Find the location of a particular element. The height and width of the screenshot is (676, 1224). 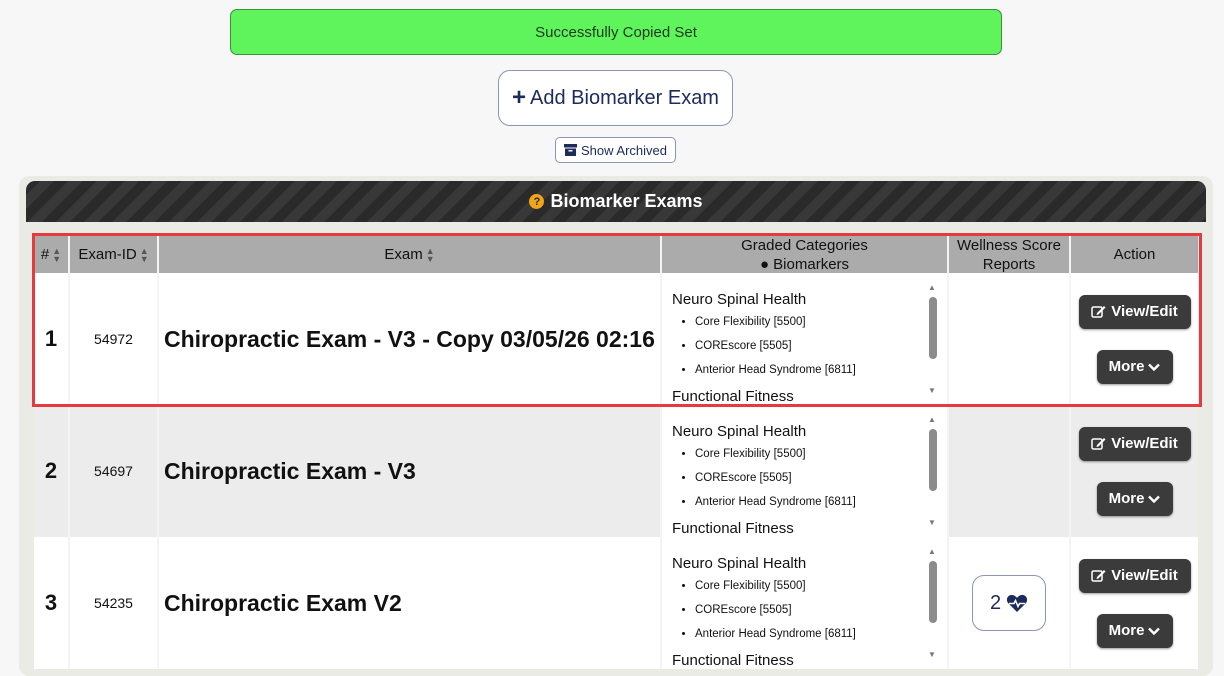

archive-icon is located at coordinates (570, 150).